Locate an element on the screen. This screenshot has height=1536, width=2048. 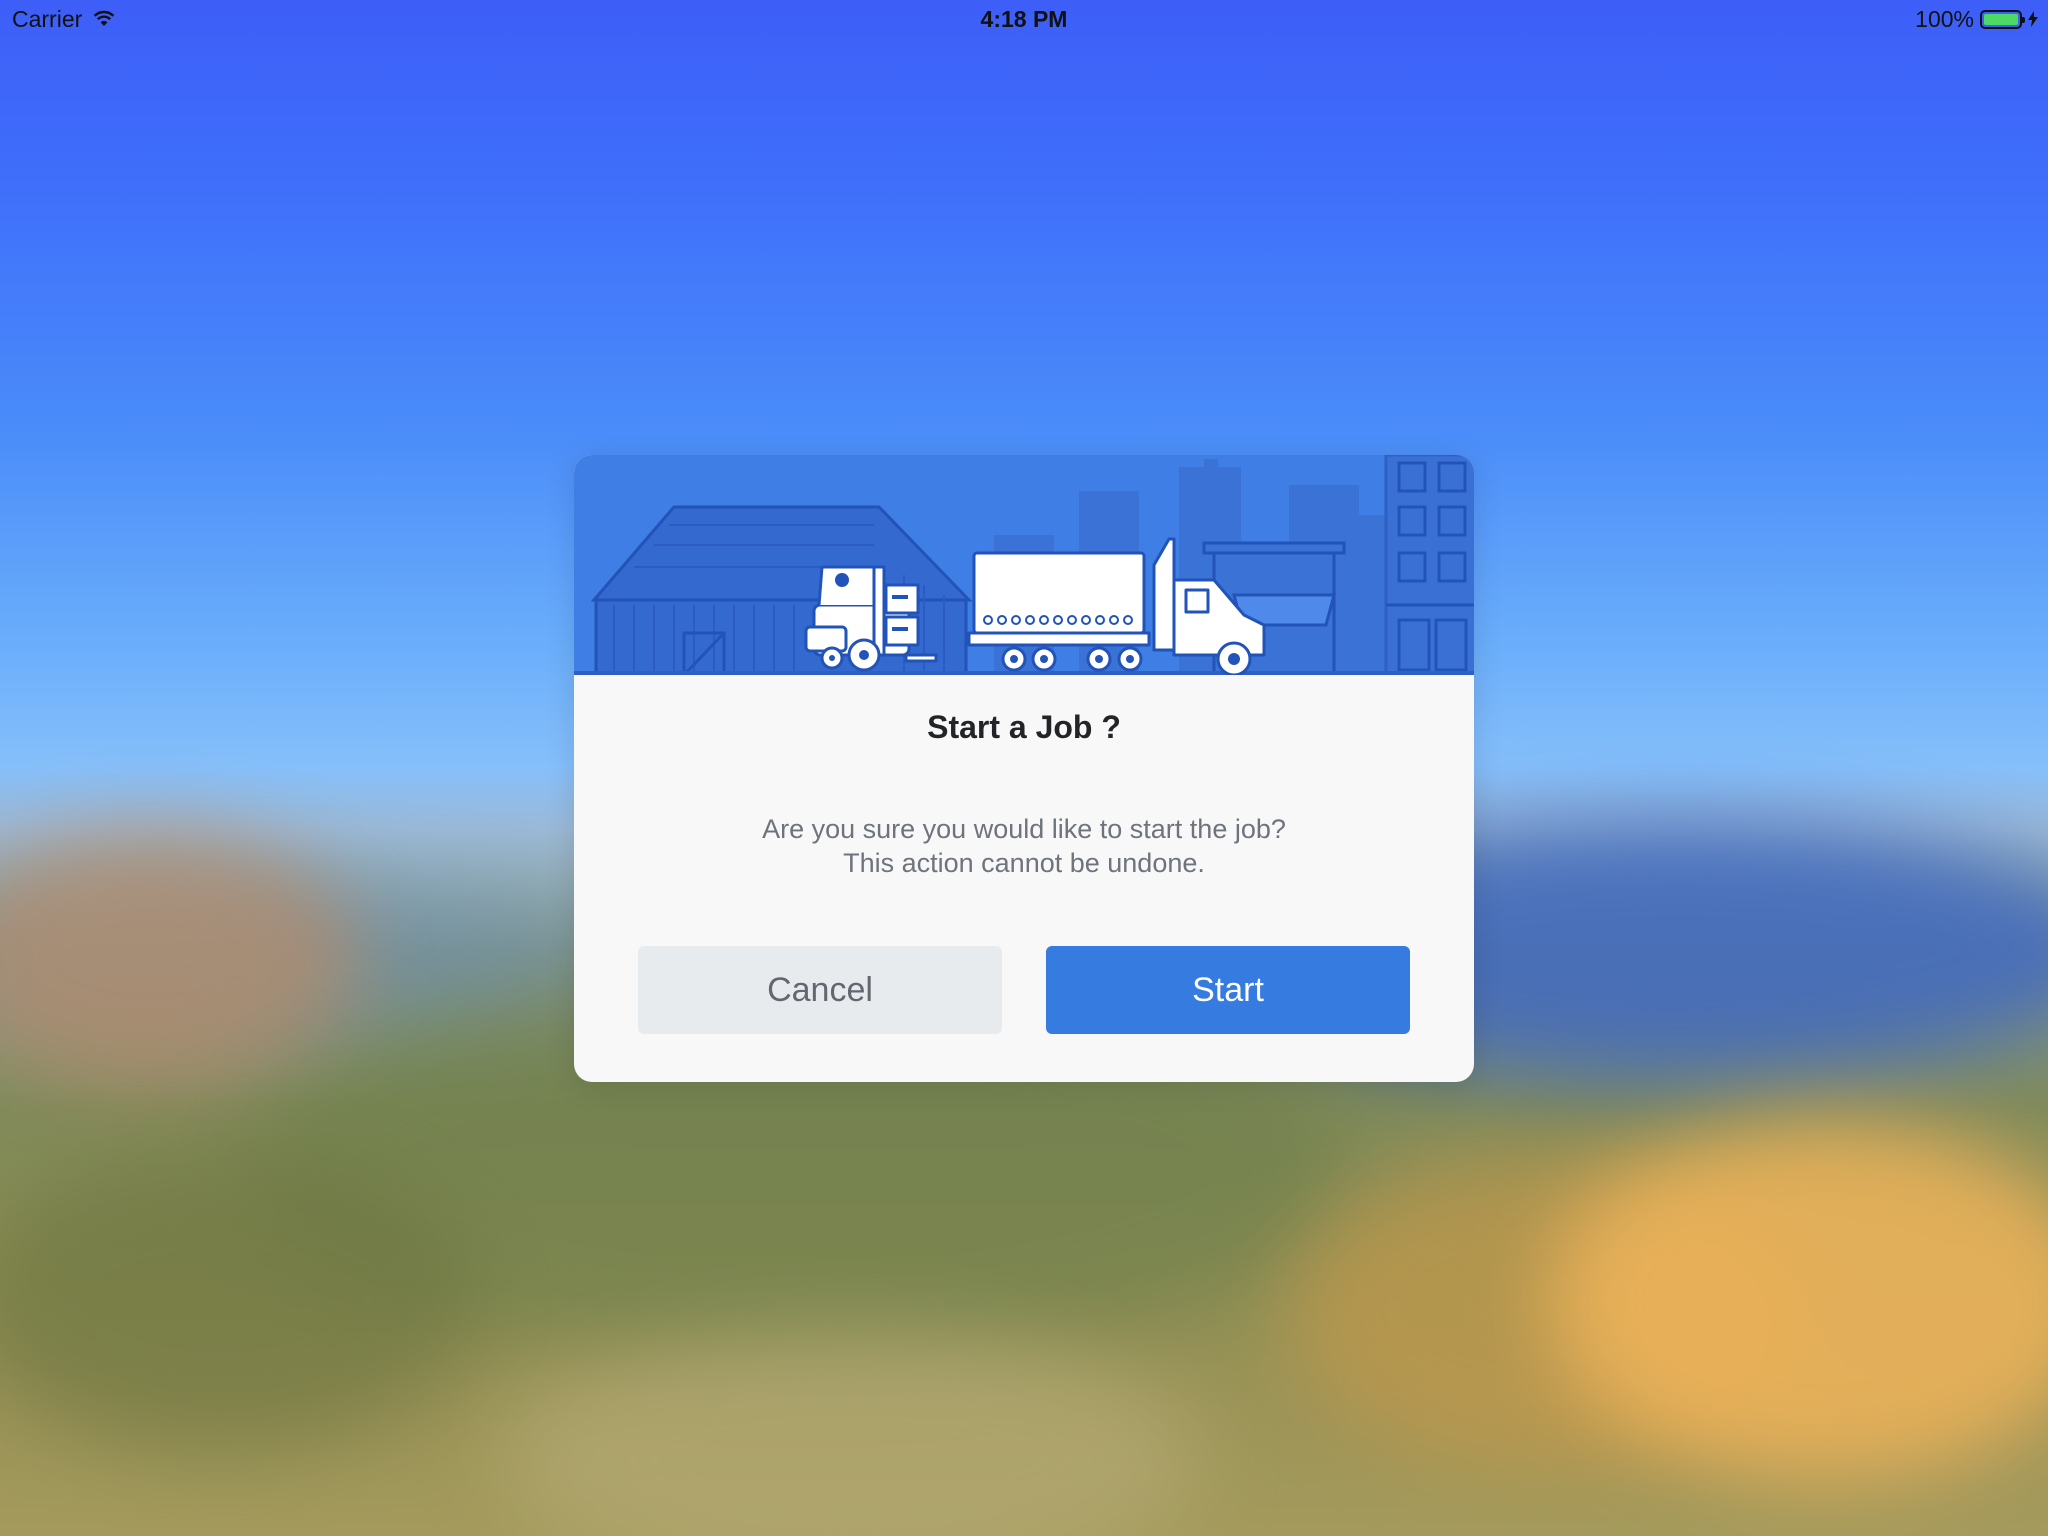
battery-level is located at coordinates (2001, 19).